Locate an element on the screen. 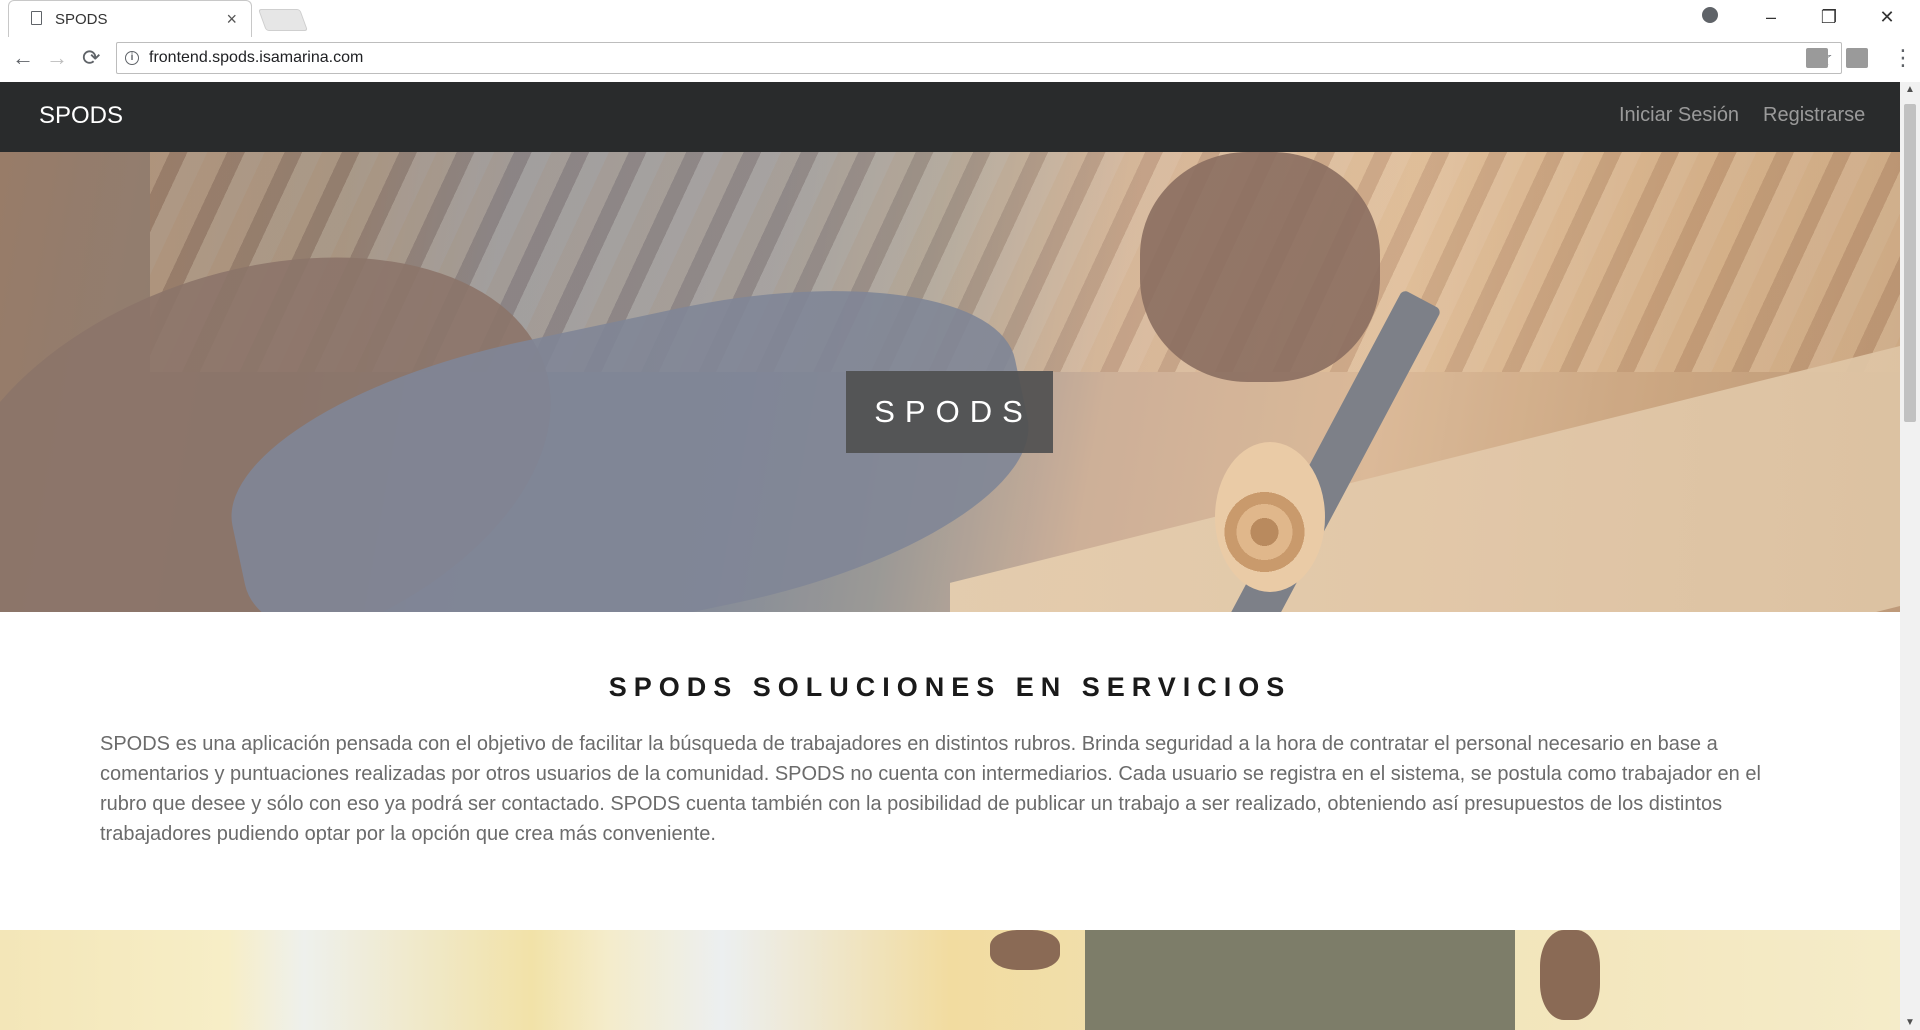 The image size is (1920, 1030). tab-title: SPODS is located at coordinates (81, 19).